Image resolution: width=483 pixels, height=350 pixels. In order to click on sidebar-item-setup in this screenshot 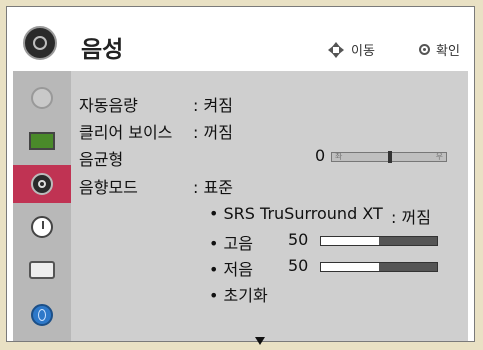, I will do `click(42, 270)`.